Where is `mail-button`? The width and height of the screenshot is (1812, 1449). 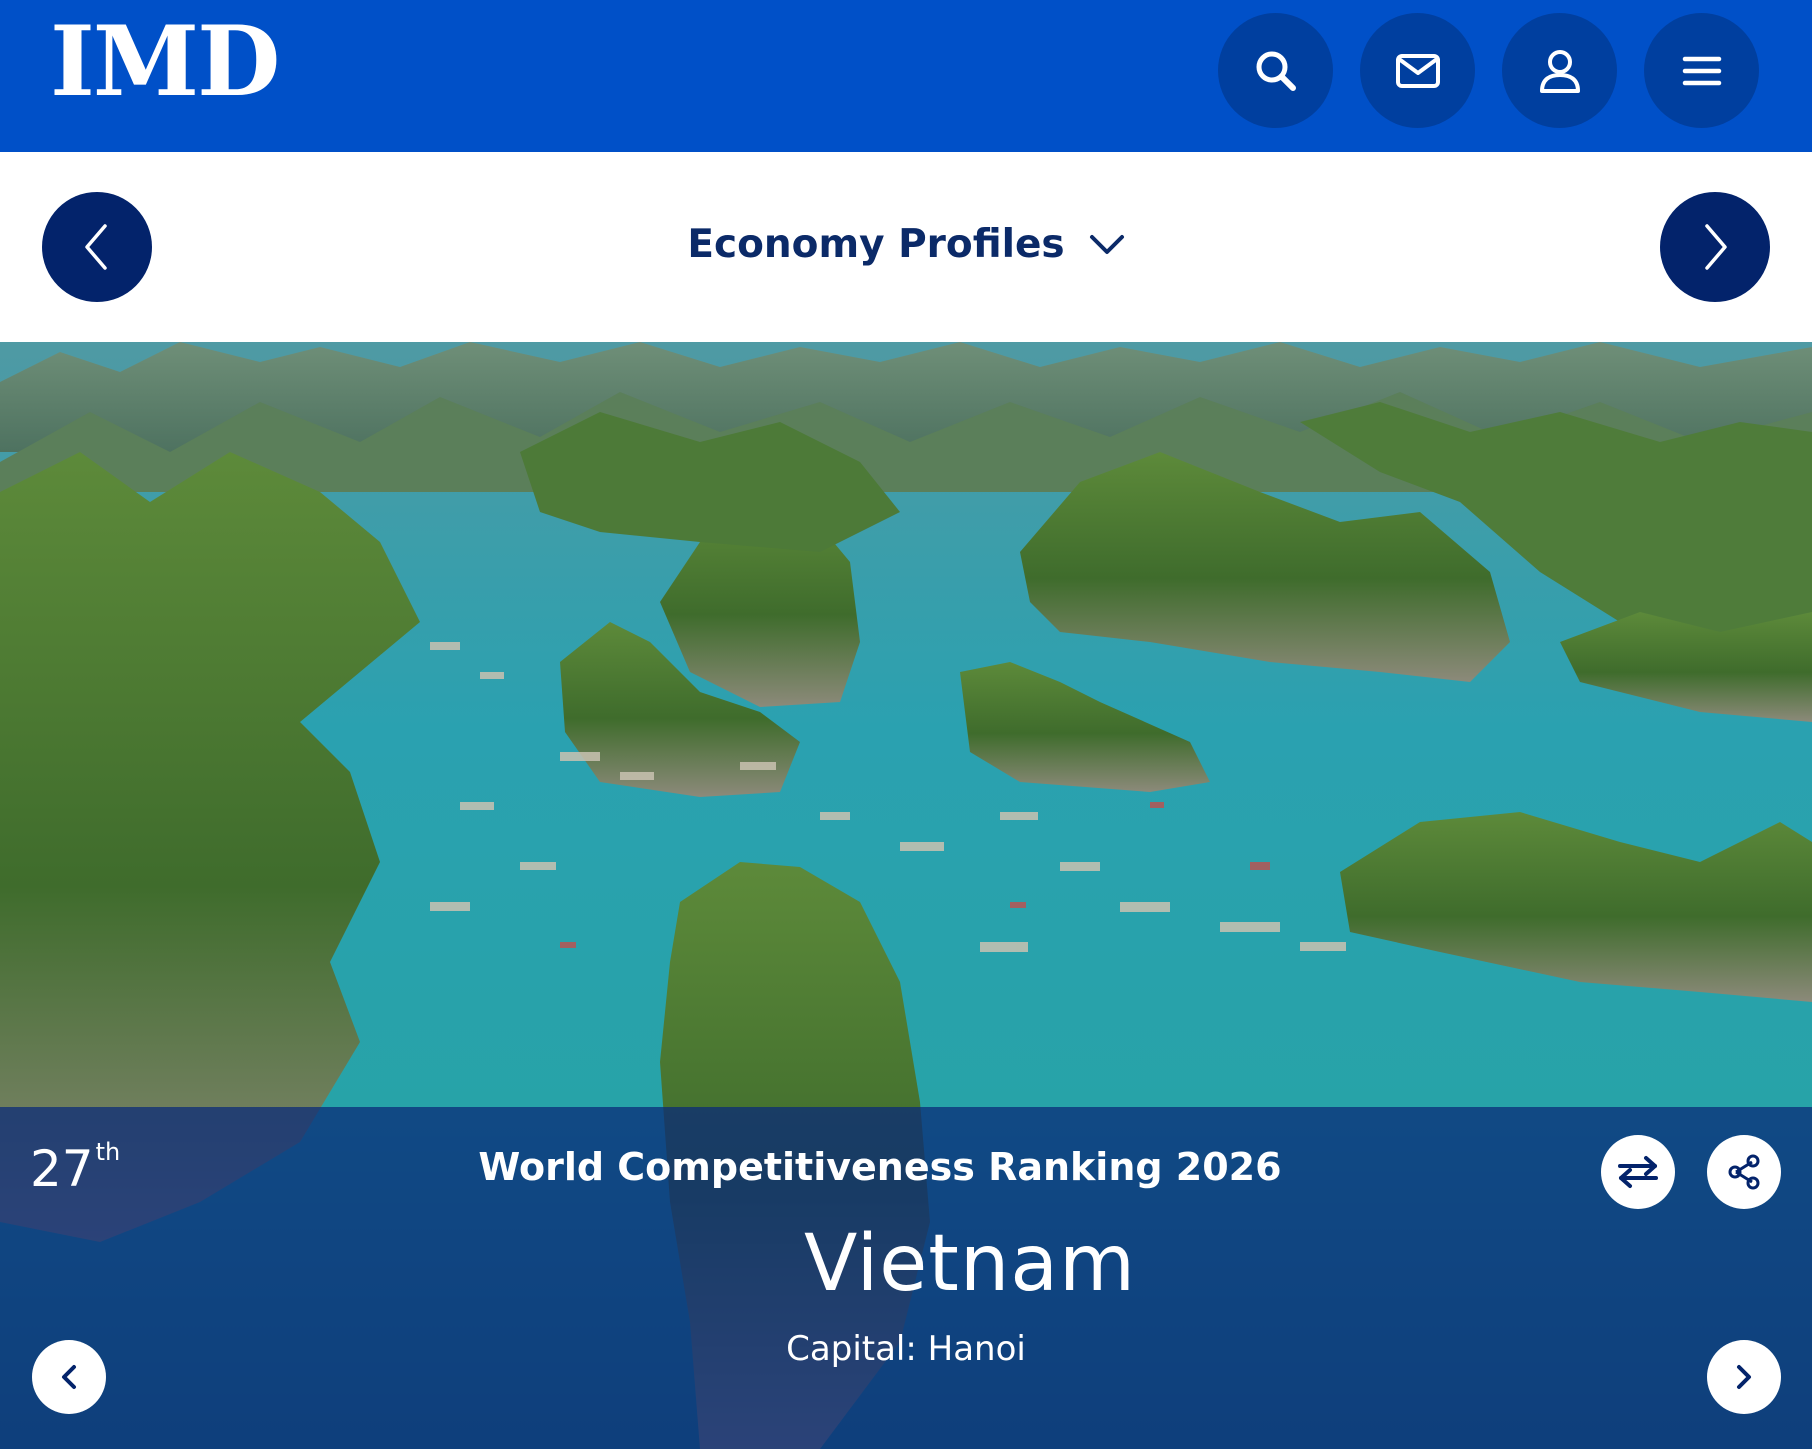 mail-button is located at coordinates (1417, 70).